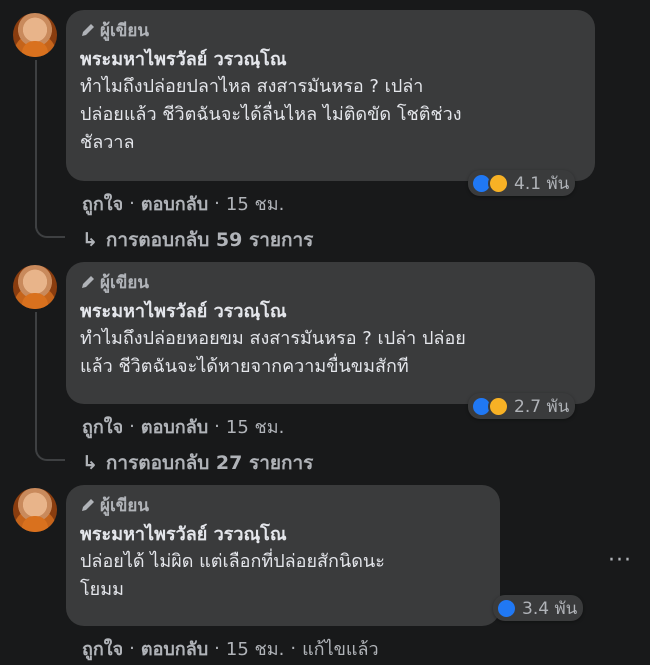  I want to click on view-replies-button: ↳ การตอบกลับ 59 รายการ, so click(197, 240).